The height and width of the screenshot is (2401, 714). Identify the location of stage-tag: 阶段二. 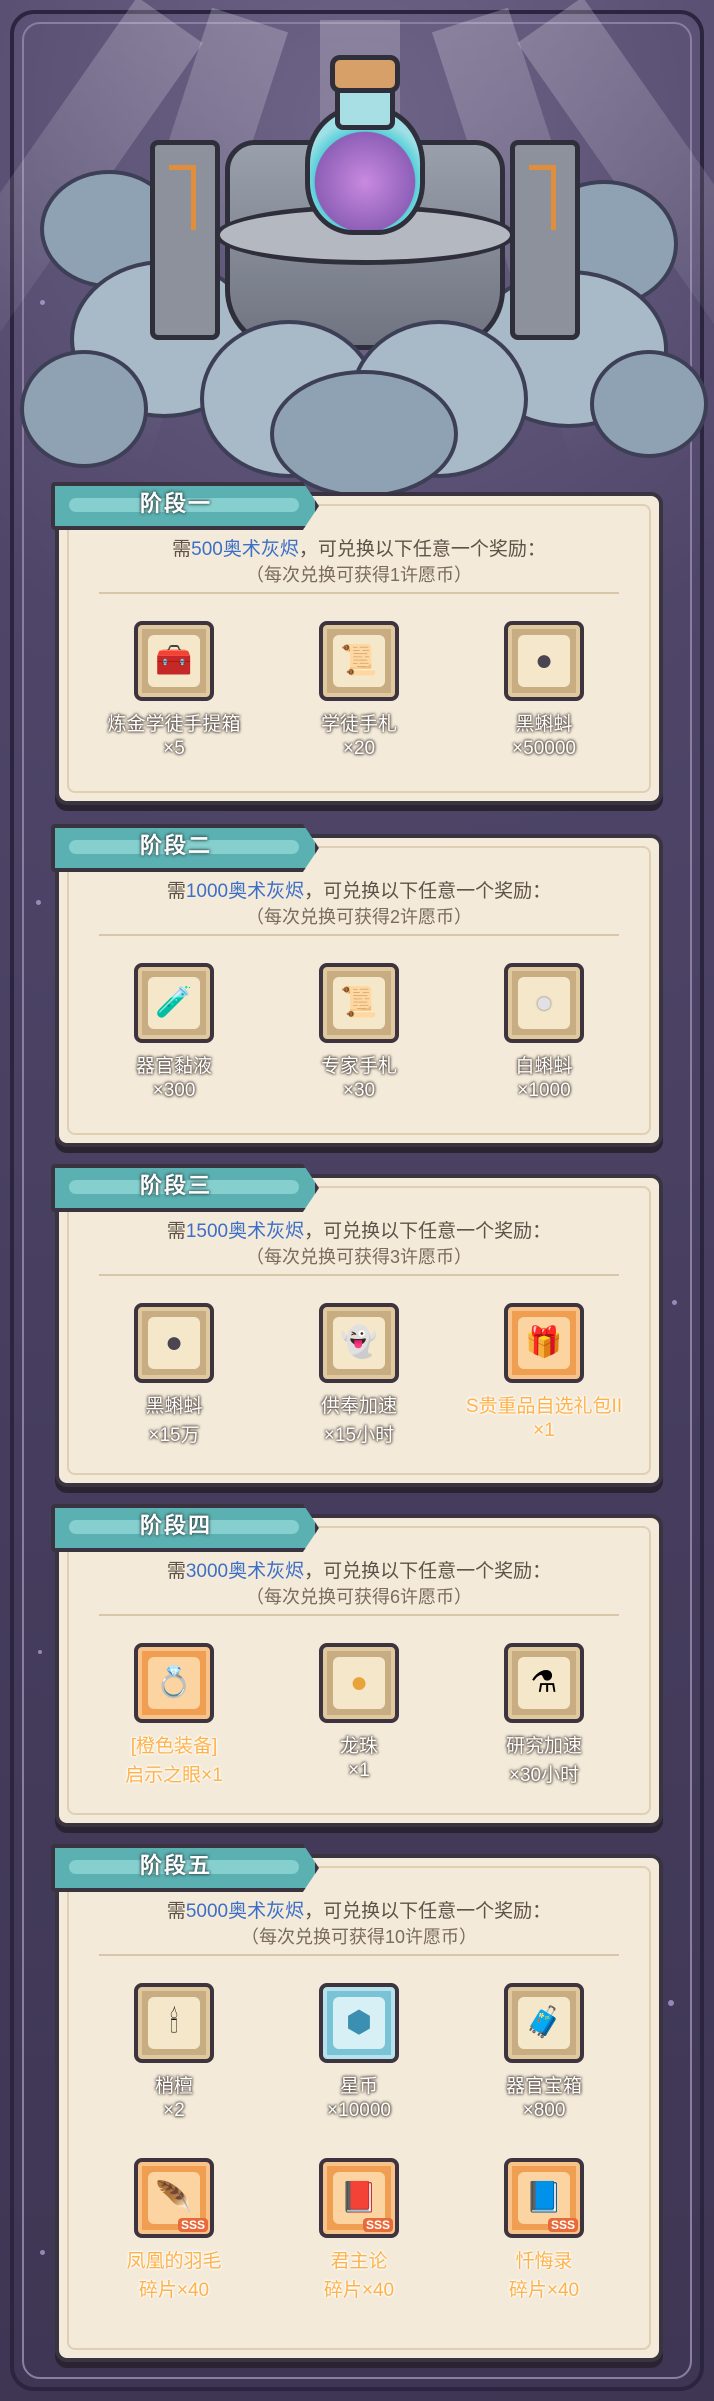
(191, 848).